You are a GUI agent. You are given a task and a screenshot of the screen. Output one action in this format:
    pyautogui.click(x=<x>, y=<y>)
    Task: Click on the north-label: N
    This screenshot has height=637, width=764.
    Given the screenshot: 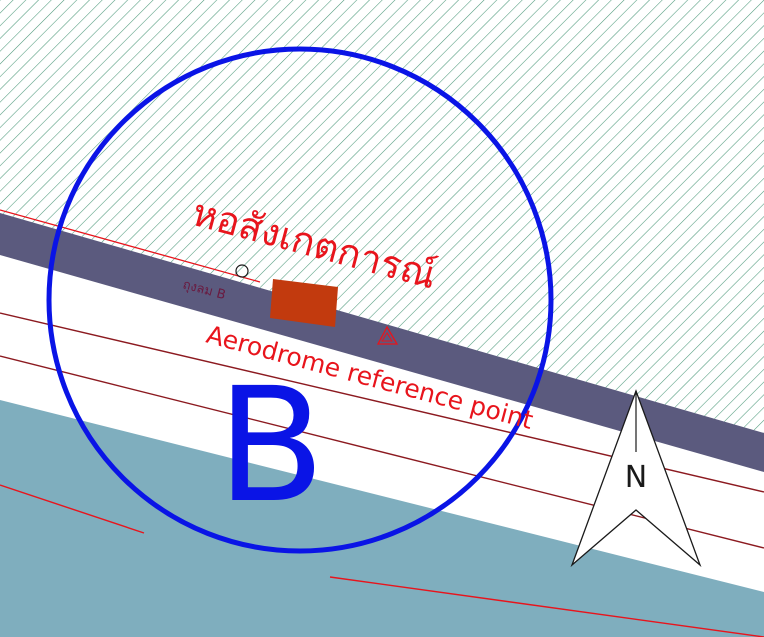 What is the action you would take?
    pyautogui.click(x=636, y=477)
    